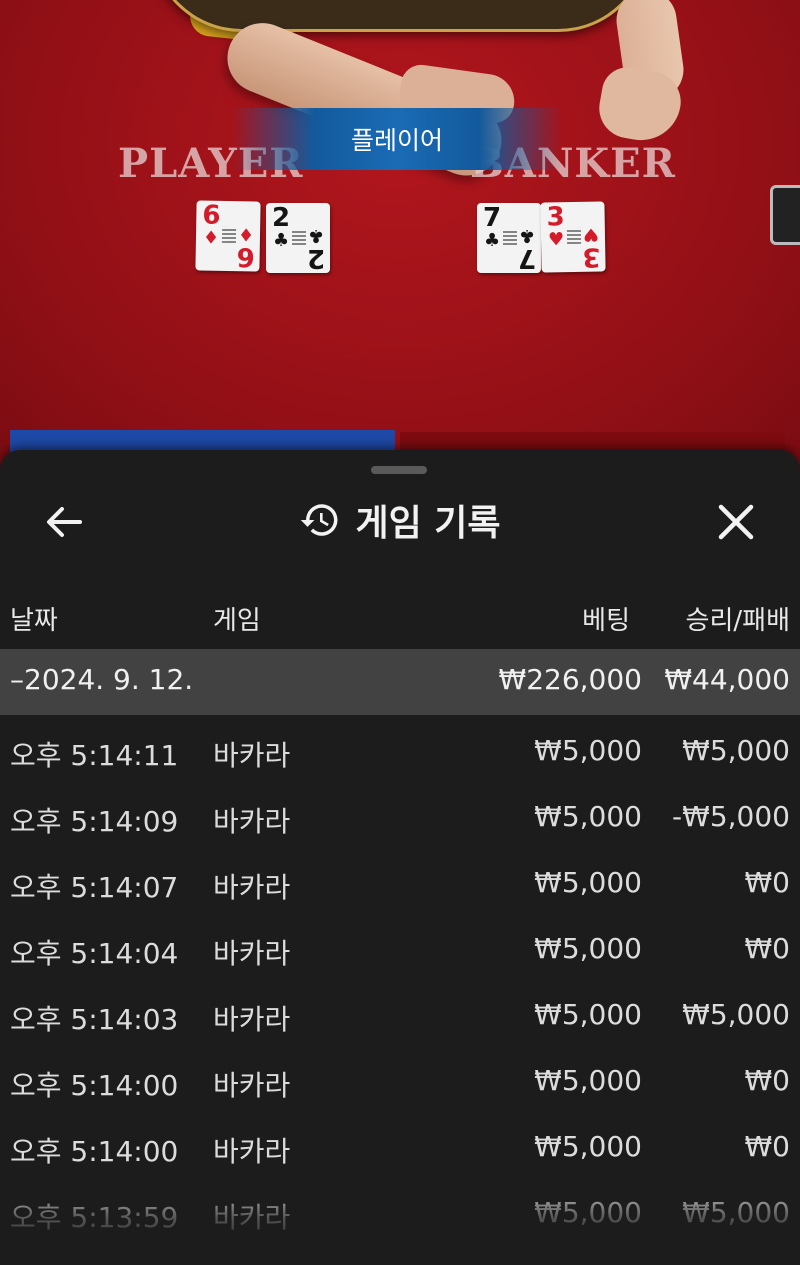  Describe the element at coordinates (606, 618) in the screenshot. I see `column-header-bet: 베팅` at that location.